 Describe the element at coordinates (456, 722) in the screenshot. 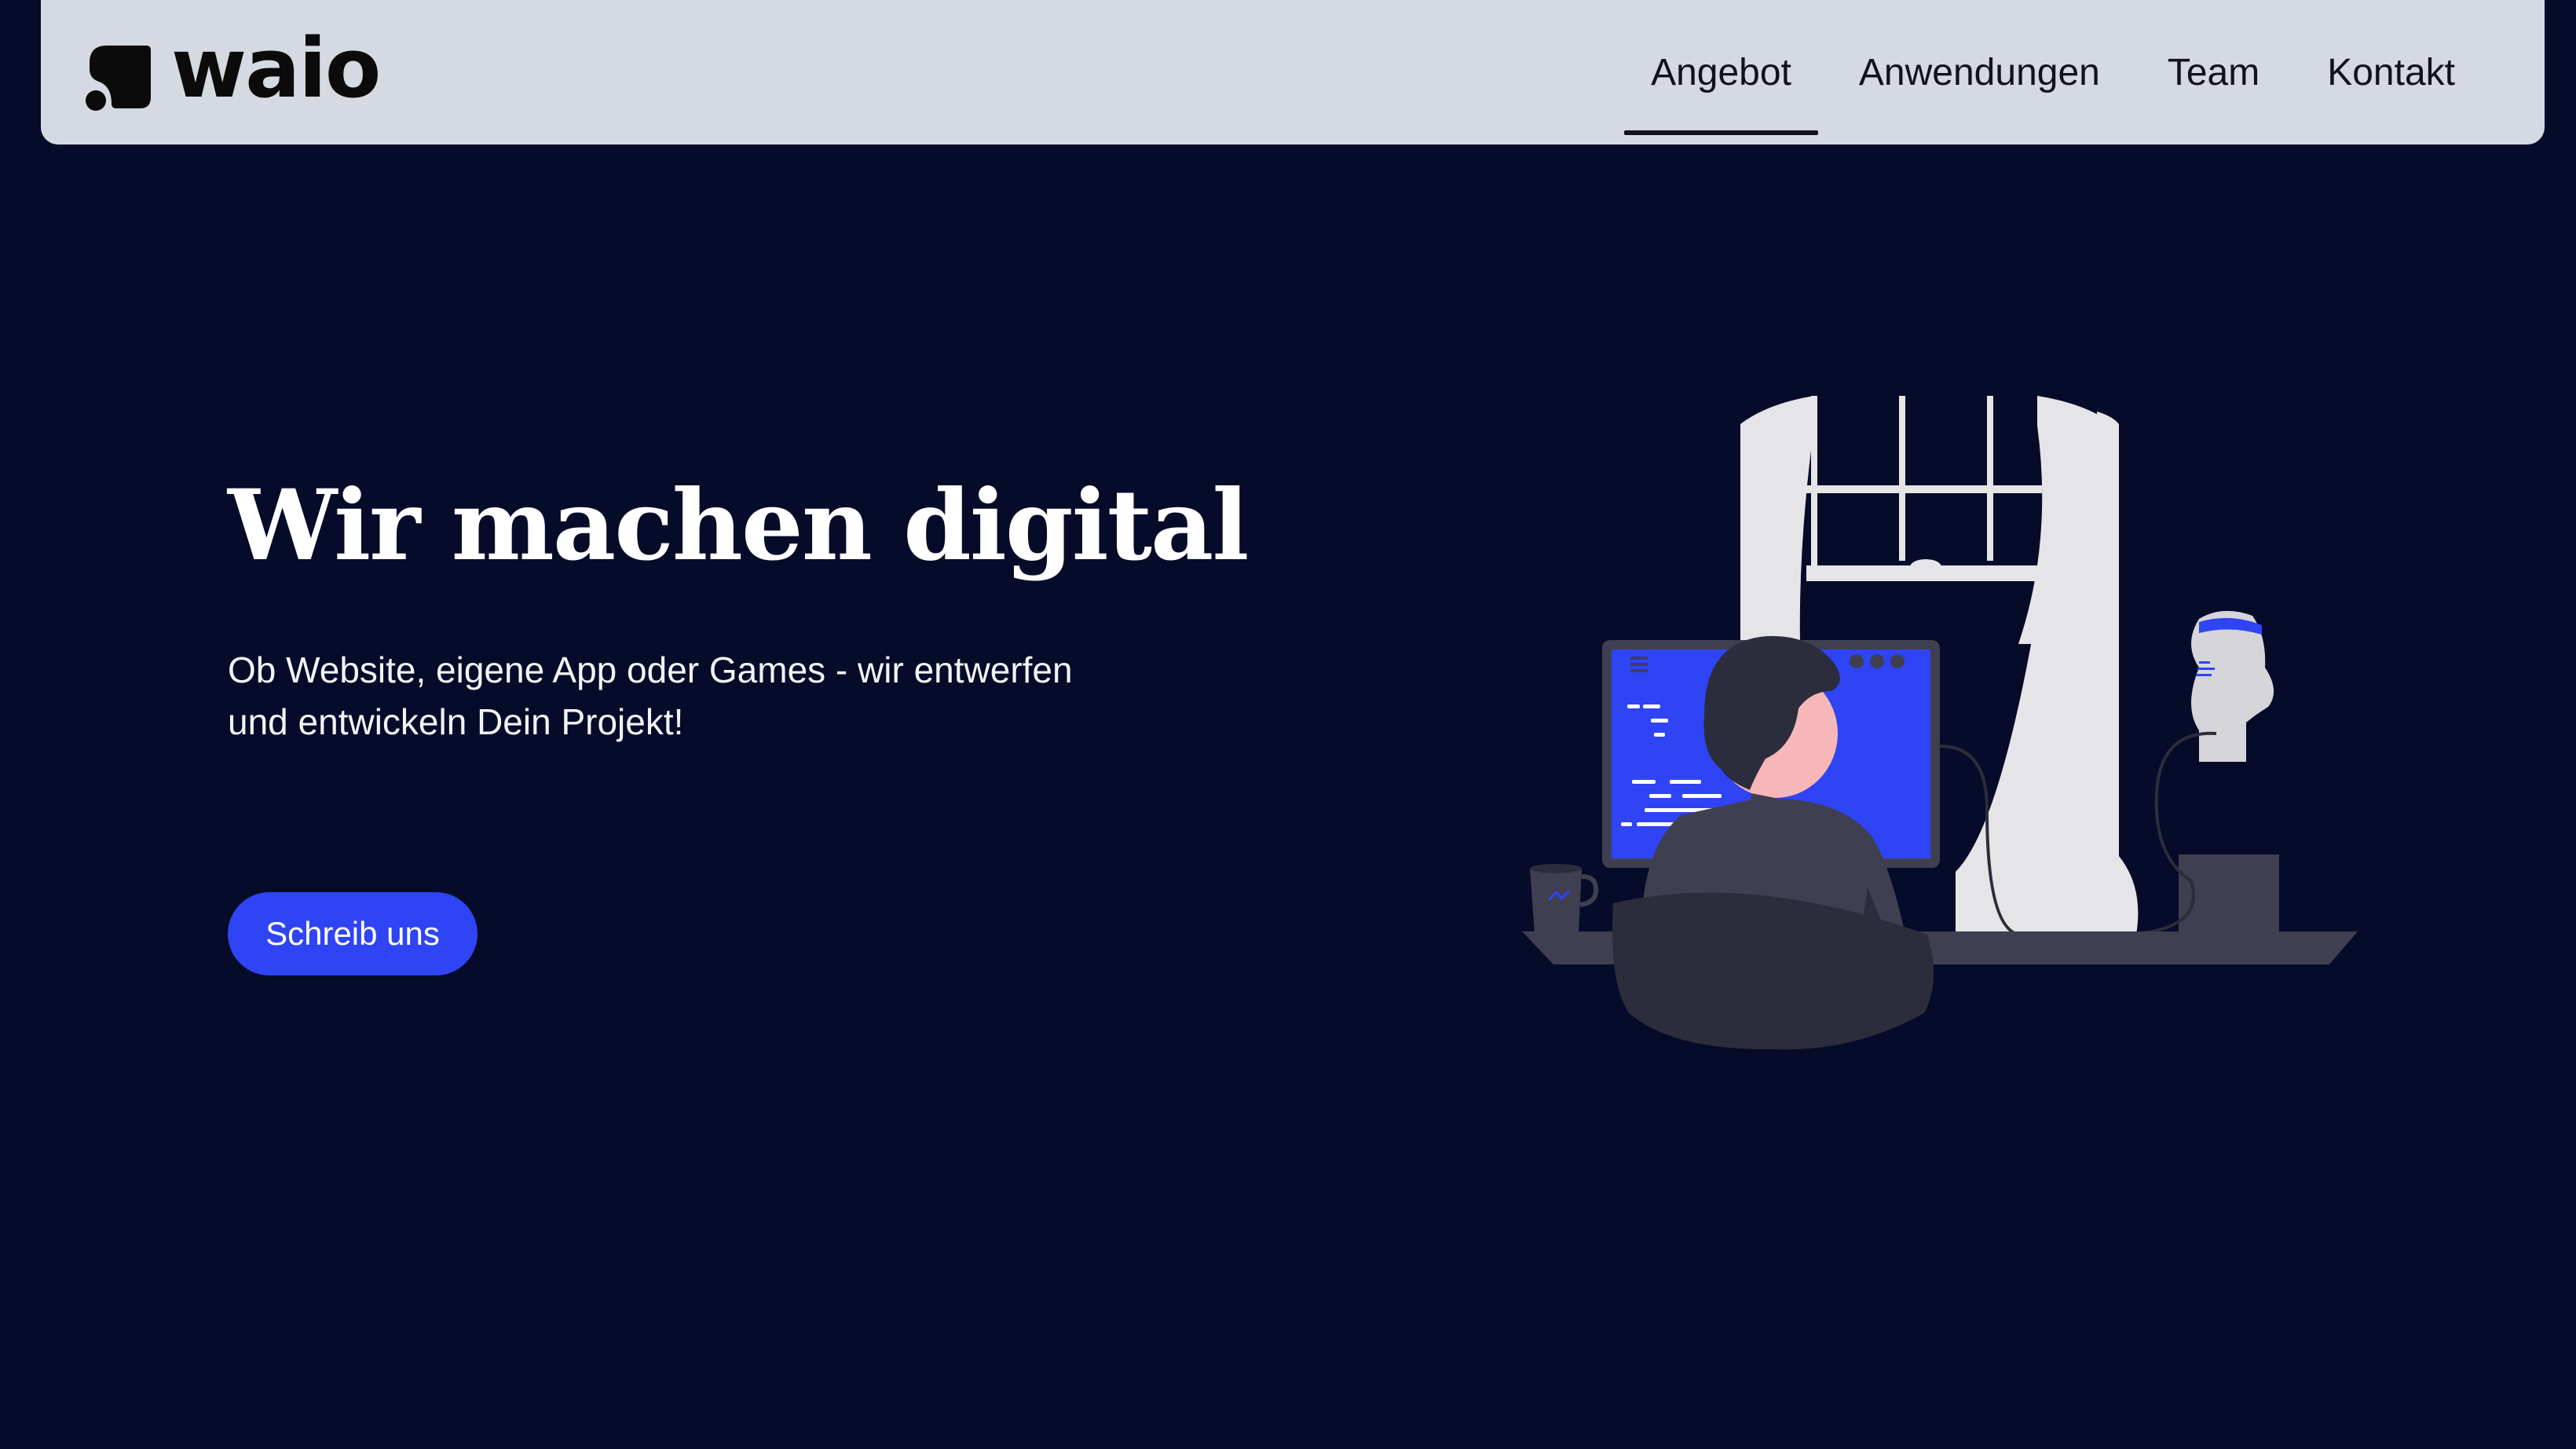

I see `hero-subtitle-line2: und entwickeln Dein Projekt!` at that location.